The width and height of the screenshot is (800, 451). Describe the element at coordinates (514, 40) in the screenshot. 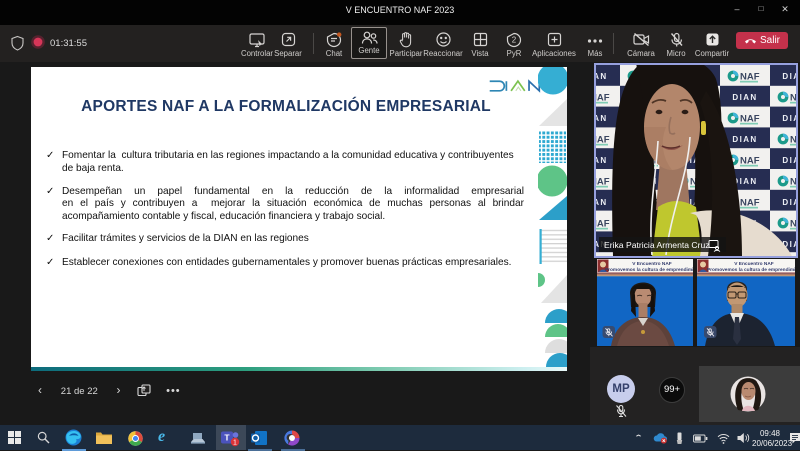

I see `svg-text: 2` at that location.